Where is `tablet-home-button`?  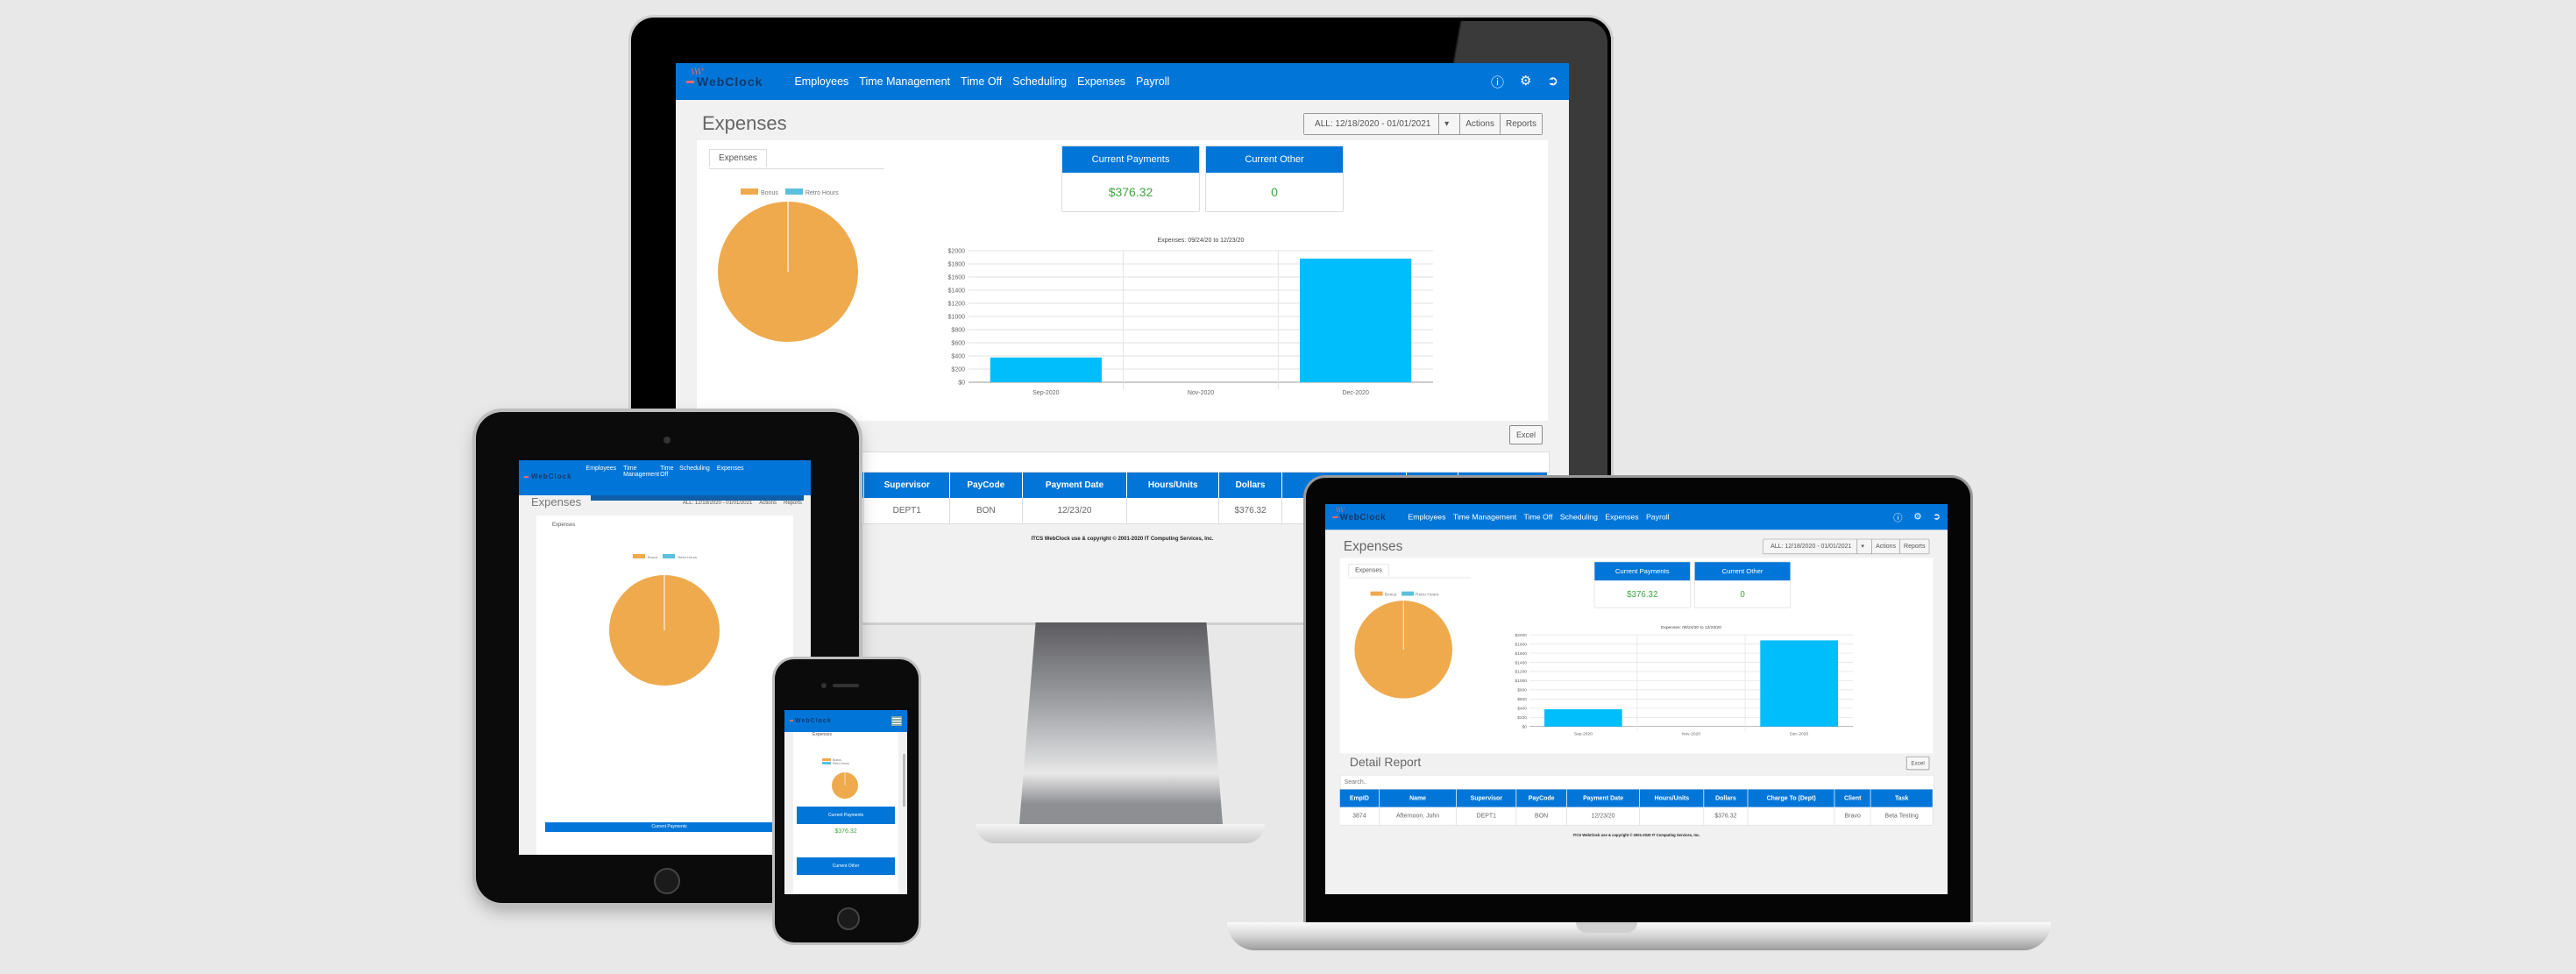
tablet-home-button is located at coordinates (667, 881).